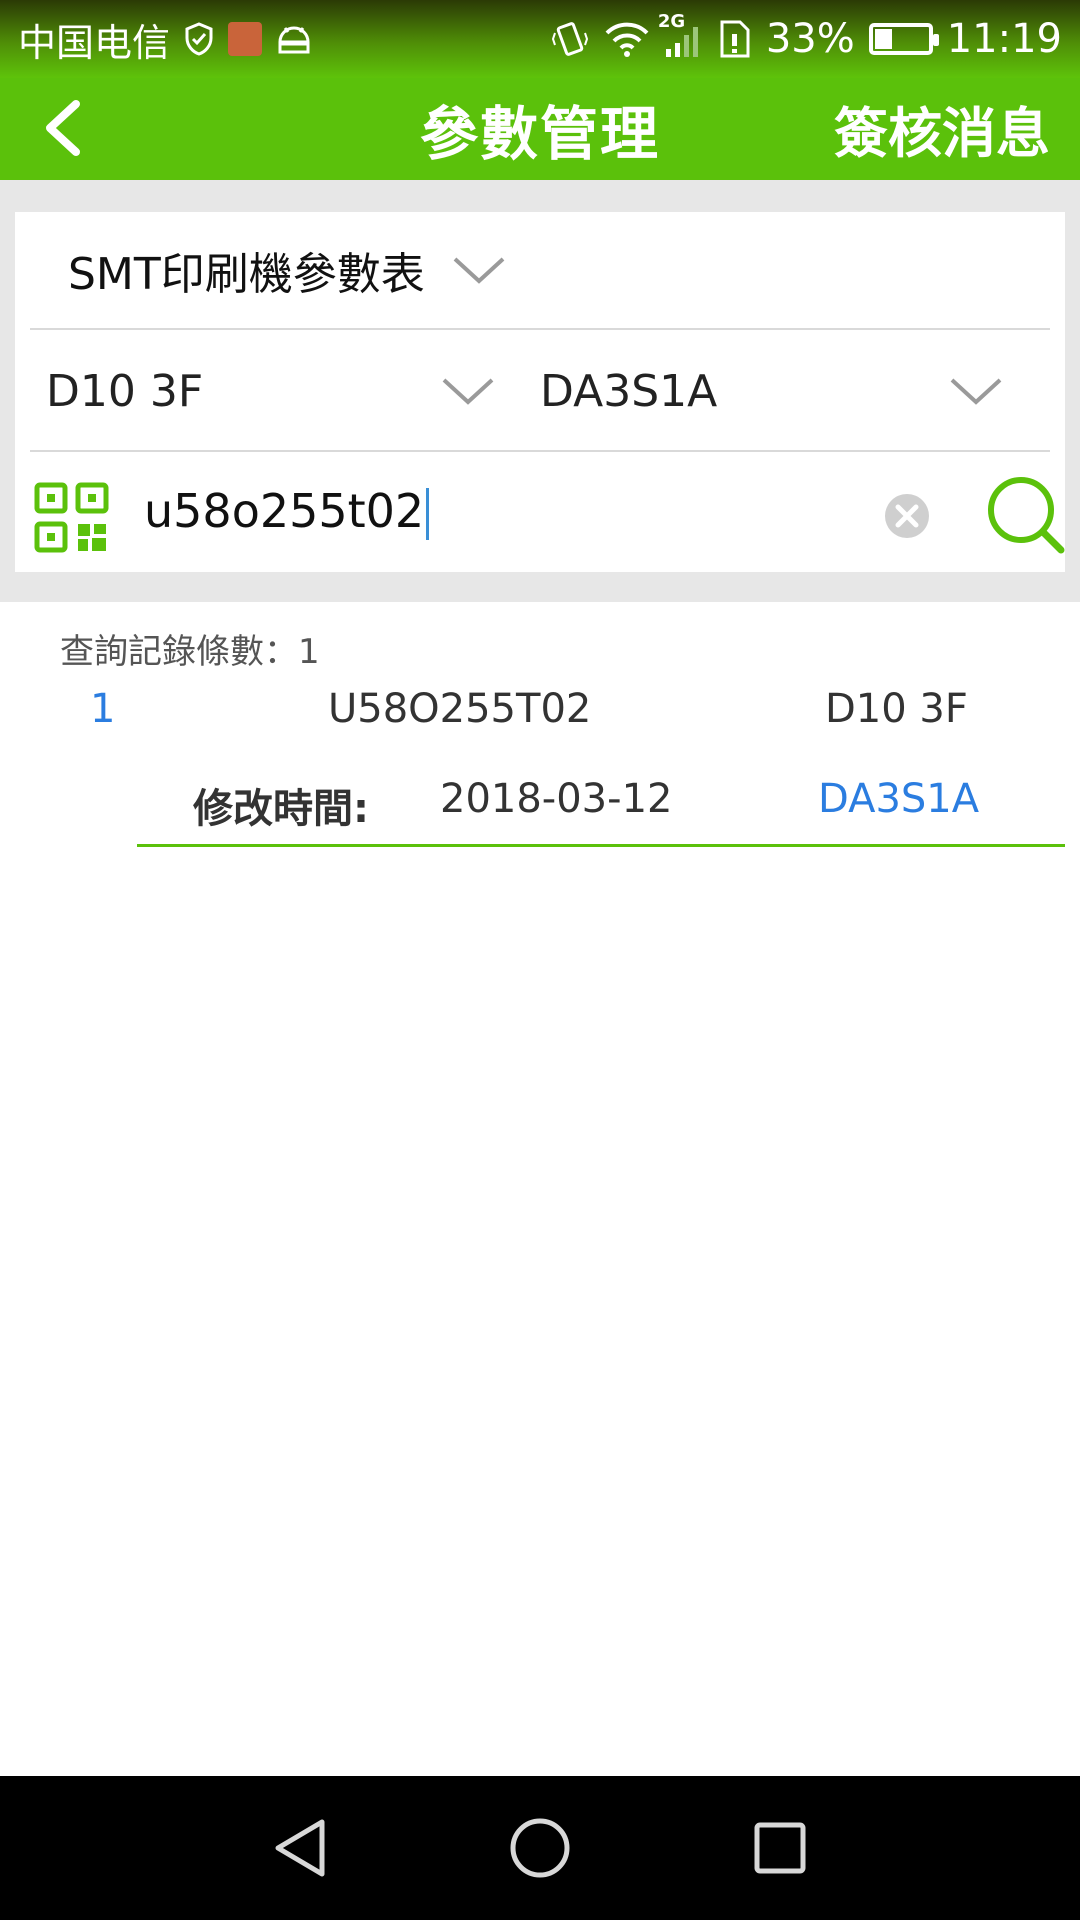 This screenshot has width=1080, height=1920. I want to click on search-input-value: u58o255t02, so click(284, 510).